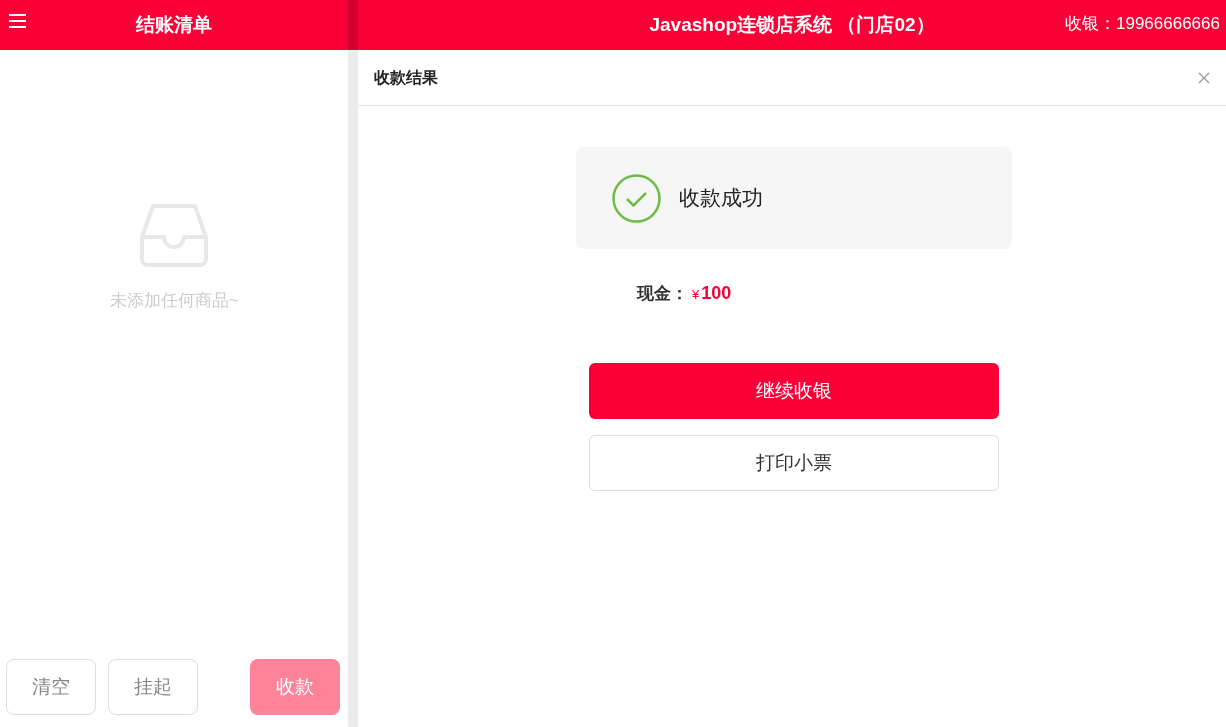 This screenshot has width=1226, height=727. What do you see at coordinates (716, 293) in the screenshot?
I see `payment-amount: 100` at bounding box center [716, 293].